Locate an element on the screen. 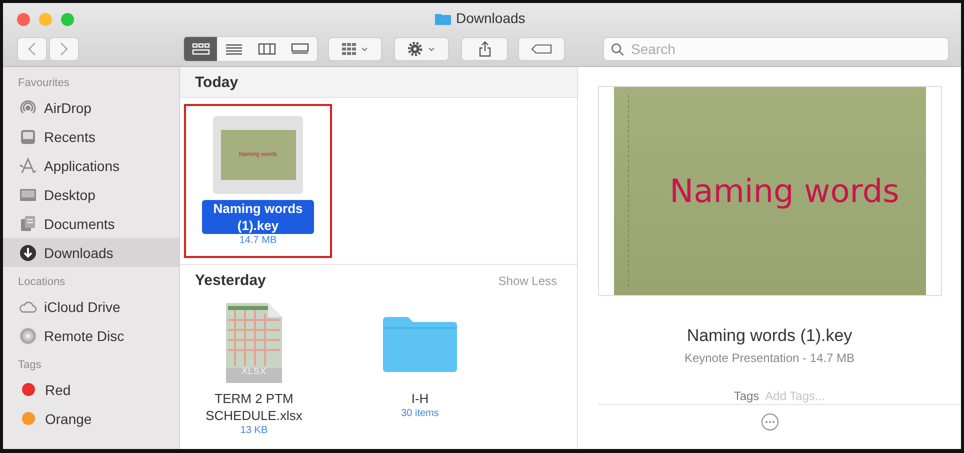  gear-icon is located at coordinates (422, 49).